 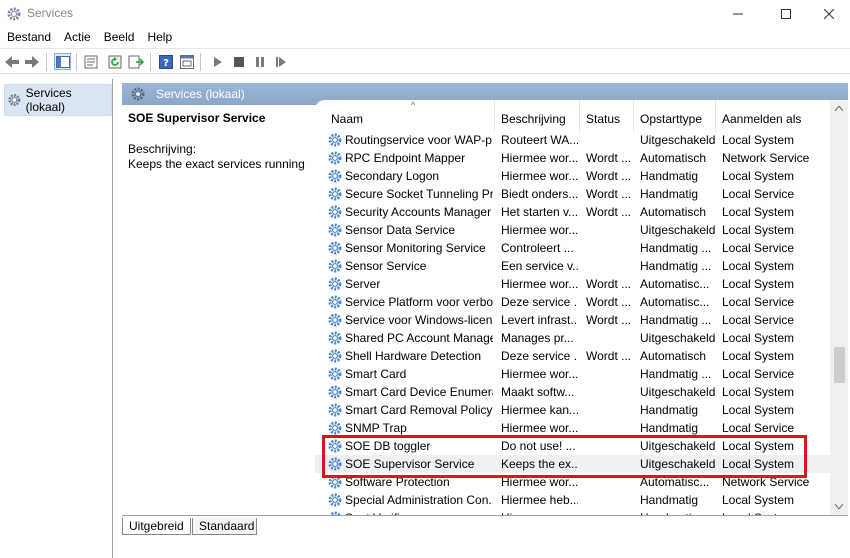 What do you see at coordinates (135, 61) in the screenshot?
I see `export-list-button` at bounding box center [135, 61].